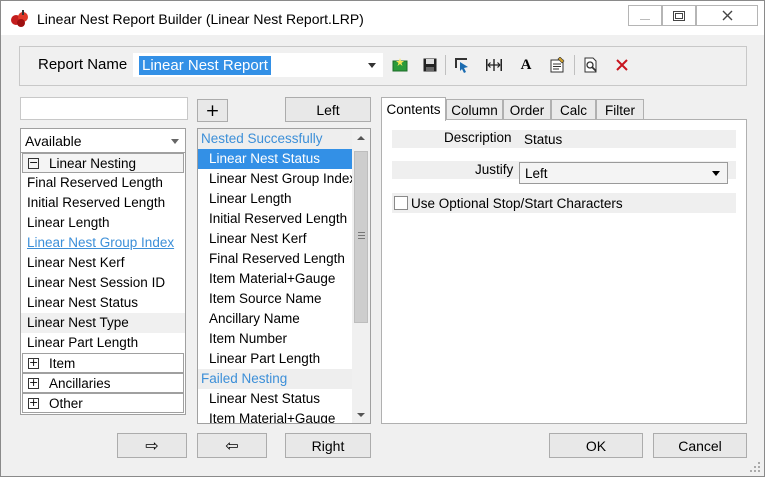 The height and width of the screenshot is (477, 765). I want to click on report-name-label: Report Name, so click(83, 64).